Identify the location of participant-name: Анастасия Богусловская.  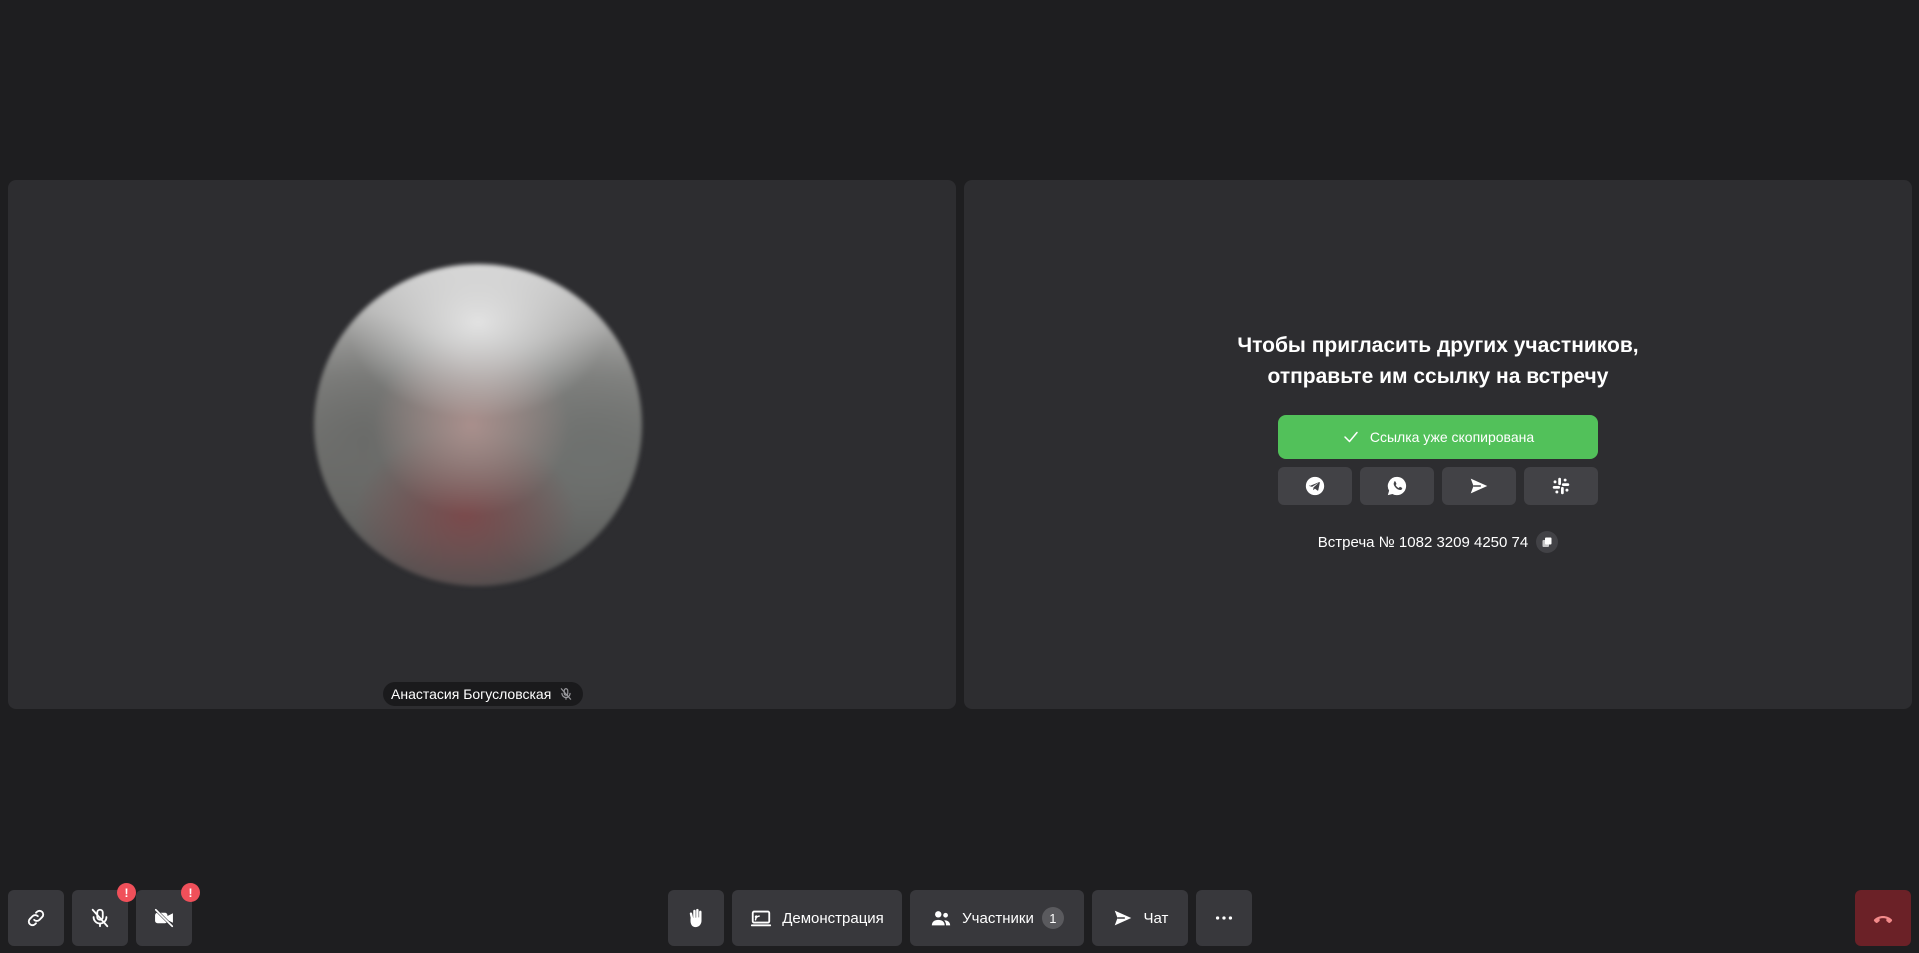
(471, 694).